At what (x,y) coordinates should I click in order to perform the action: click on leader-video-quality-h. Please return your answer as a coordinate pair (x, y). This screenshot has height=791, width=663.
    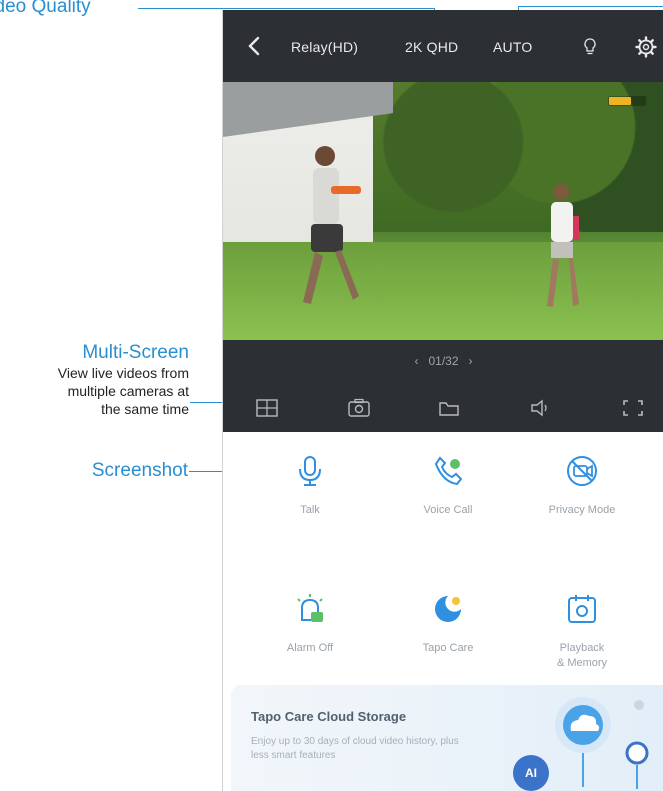
    Looking at the image, I should click on (286, 8).